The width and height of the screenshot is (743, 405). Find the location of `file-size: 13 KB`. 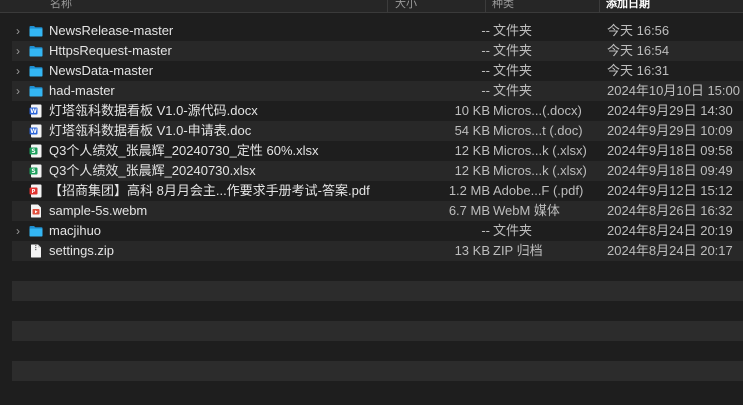

file-size: 13 KB is located at coordinates (472, 250).